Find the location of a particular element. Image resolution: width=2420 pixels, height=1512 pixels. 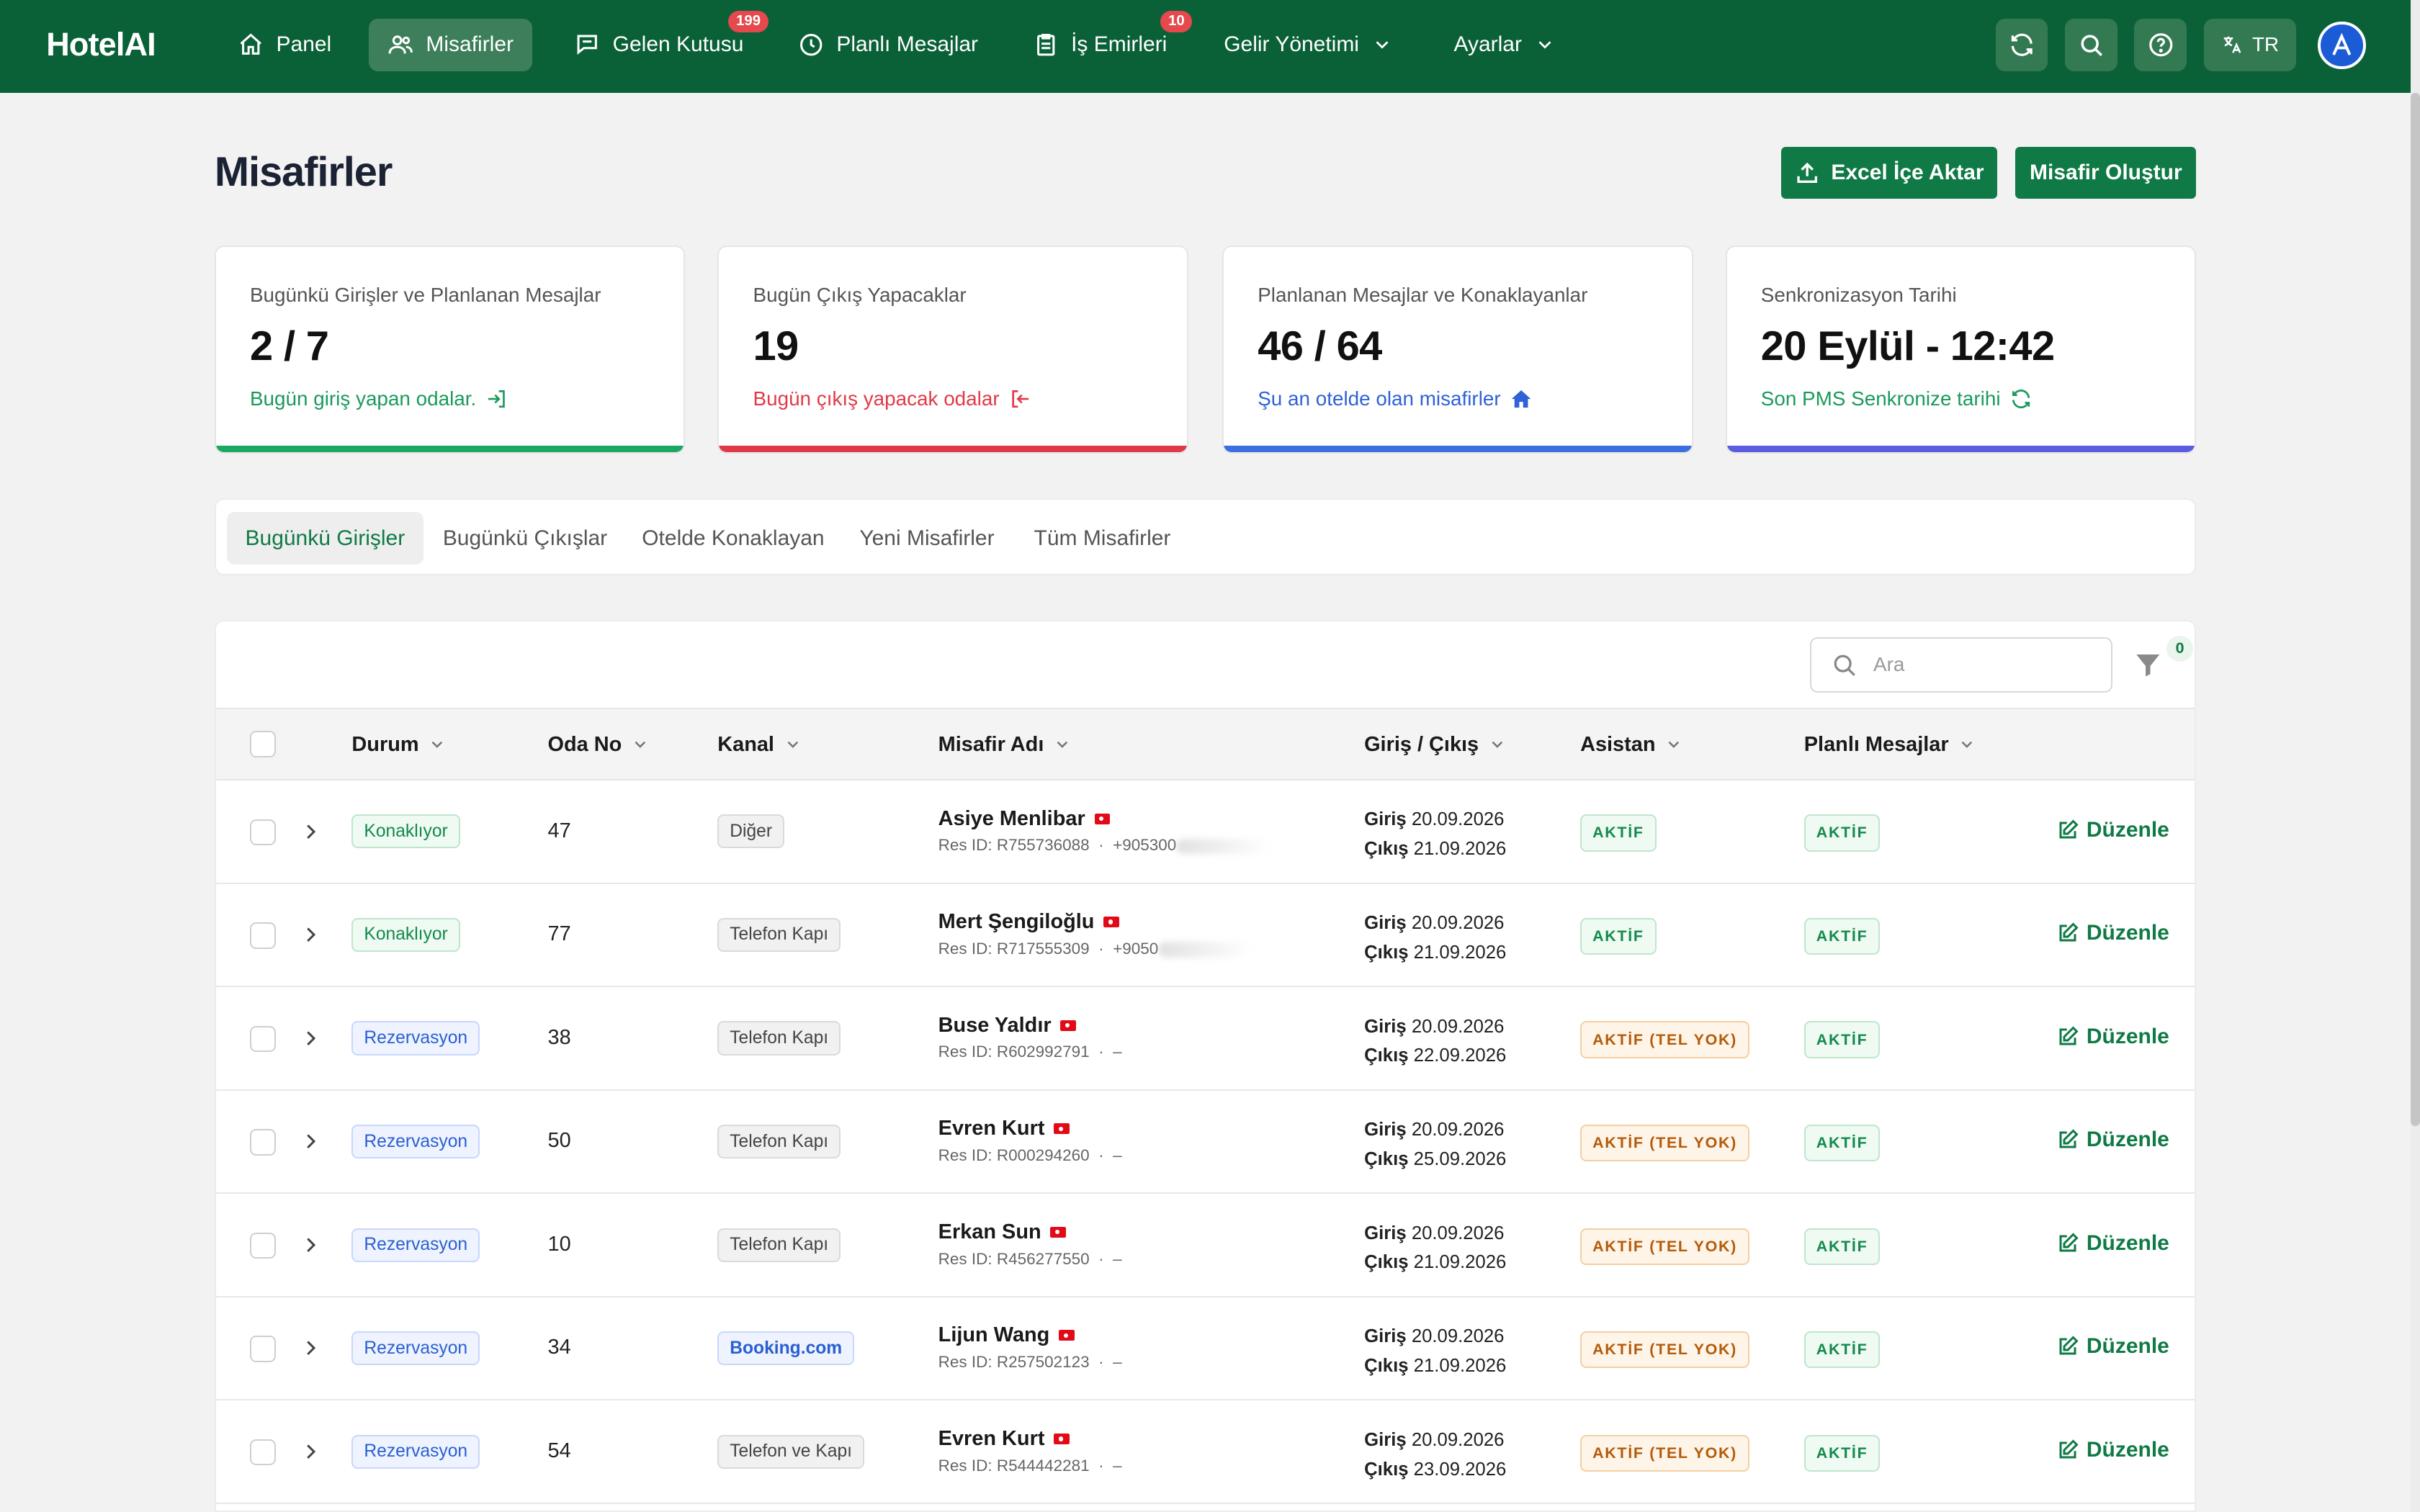

checkout-date: 21.09.2026 is located at coordinates (1460, 1262).